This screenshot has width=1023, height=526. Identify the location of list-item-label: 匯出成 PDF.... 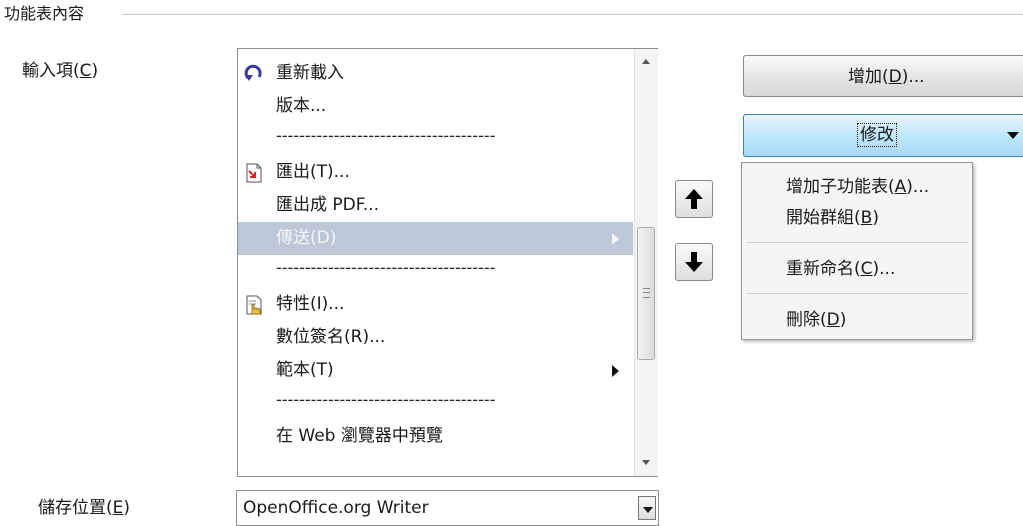
(328, 205).